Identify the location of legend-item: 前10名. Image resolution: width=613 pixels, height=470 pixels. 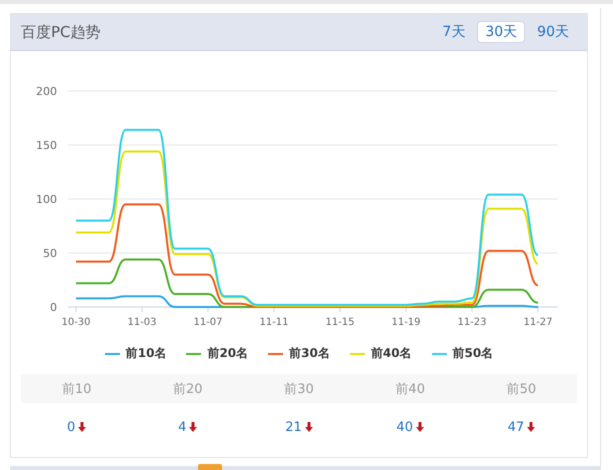
(135, 353).